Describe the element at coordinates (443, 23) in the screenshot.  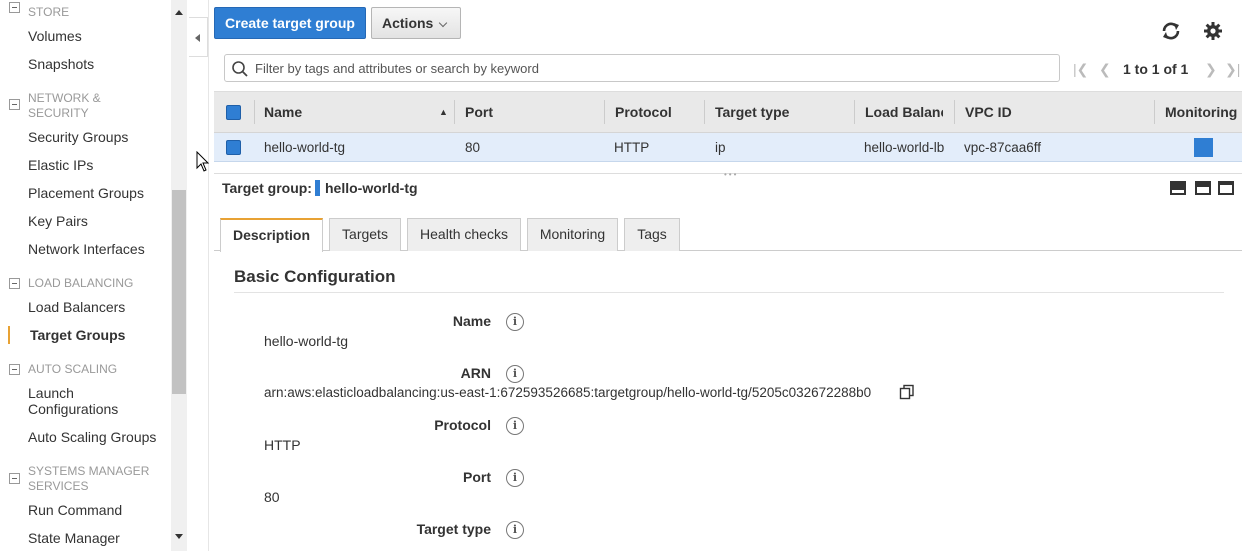
I see `chevron-down-icon` at that location.